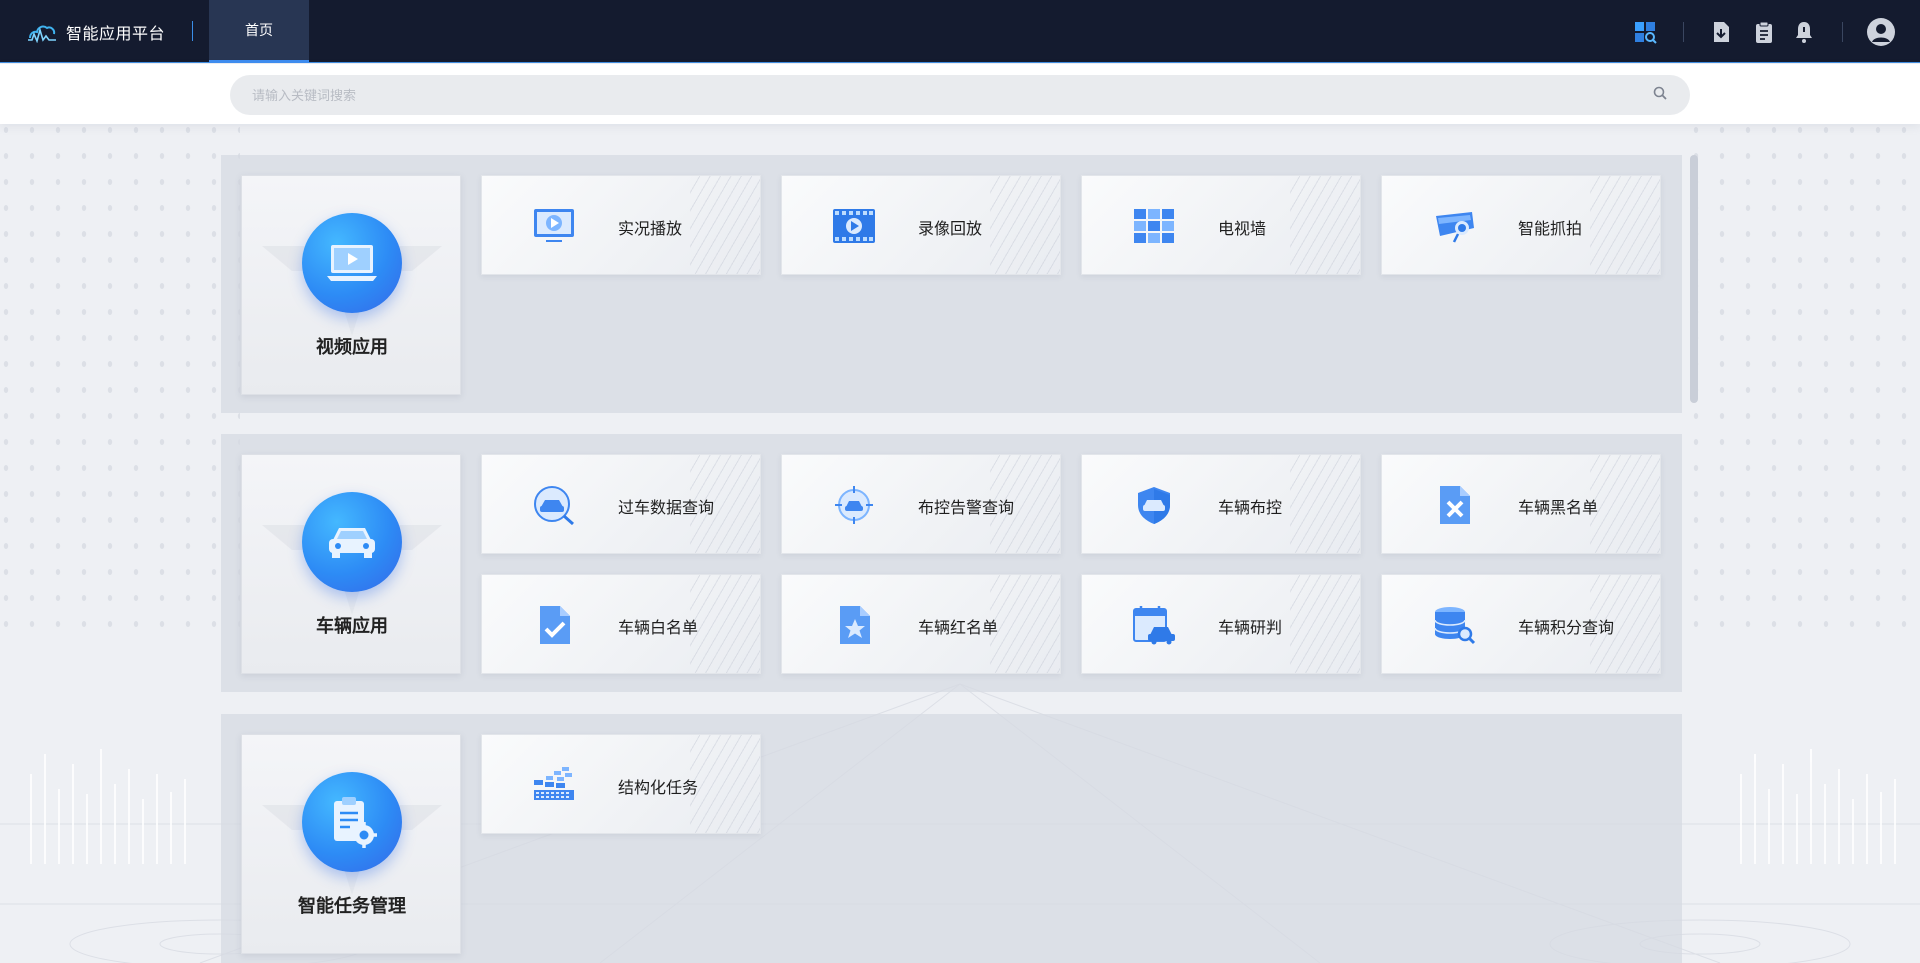 The width and height of the screenshot is (1920, 963). Describe the element at coordinates (1804, 32) in the screenshot. I see `bell-icon` at that location.